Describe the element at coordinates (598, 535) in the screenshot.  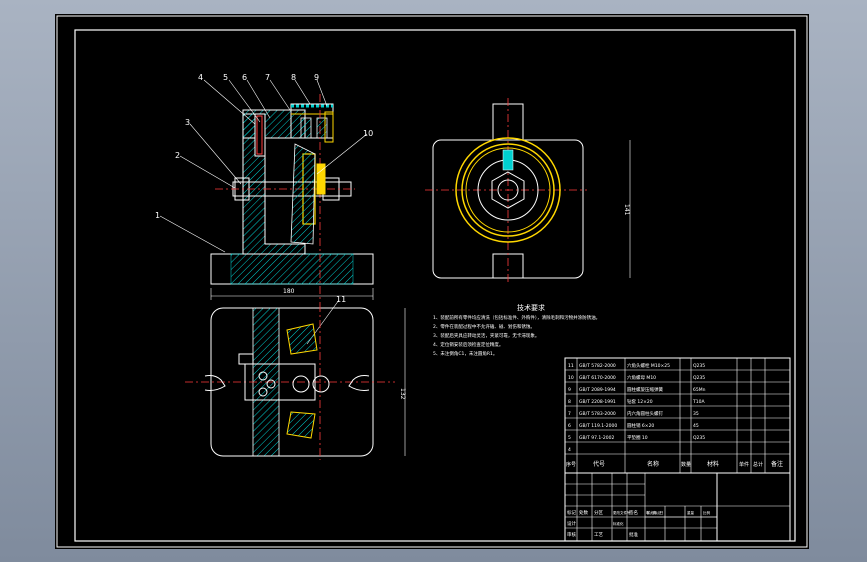
I see `svg-text: 工艺` at that location.